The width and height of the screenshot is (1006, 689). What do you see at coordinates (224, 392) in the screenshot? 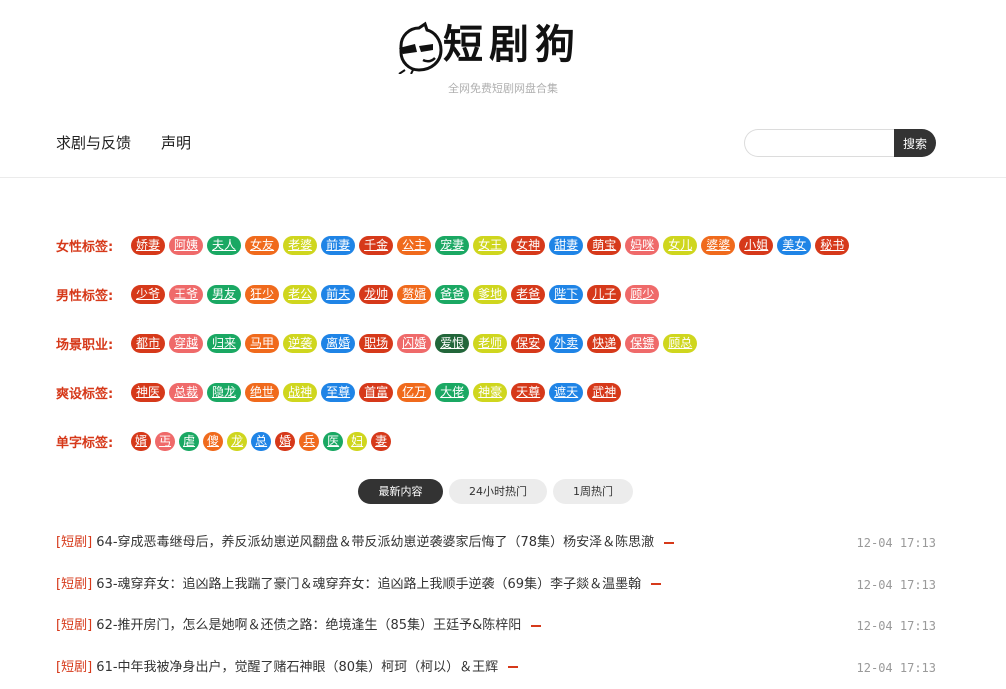
I see `tag-chip: 隐龙` at bounding box center [224, 392].